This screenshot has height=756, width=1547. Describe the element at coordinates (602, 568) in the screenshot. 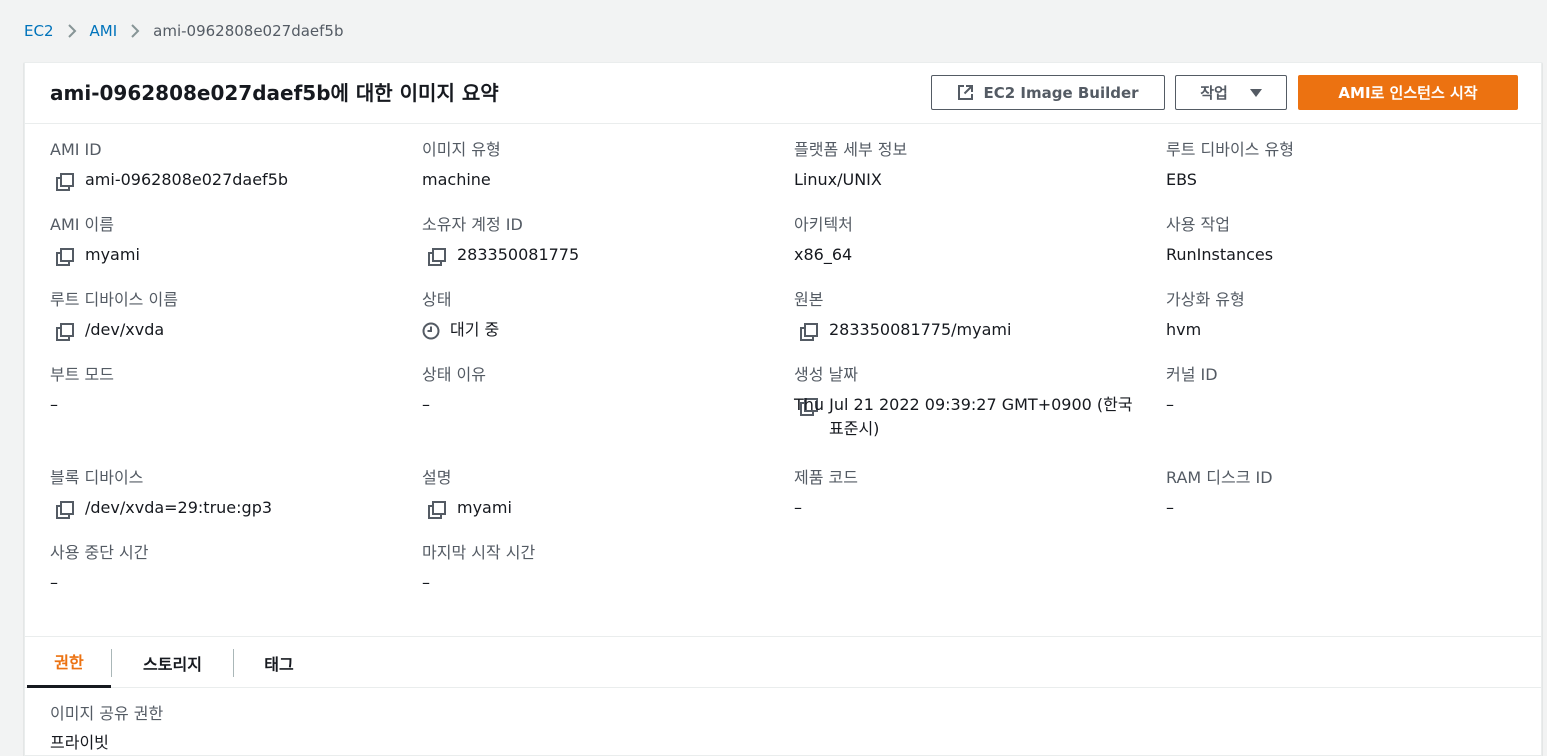

I see `field-last-launched-time: 마지막 시작 시간 –` at that location.